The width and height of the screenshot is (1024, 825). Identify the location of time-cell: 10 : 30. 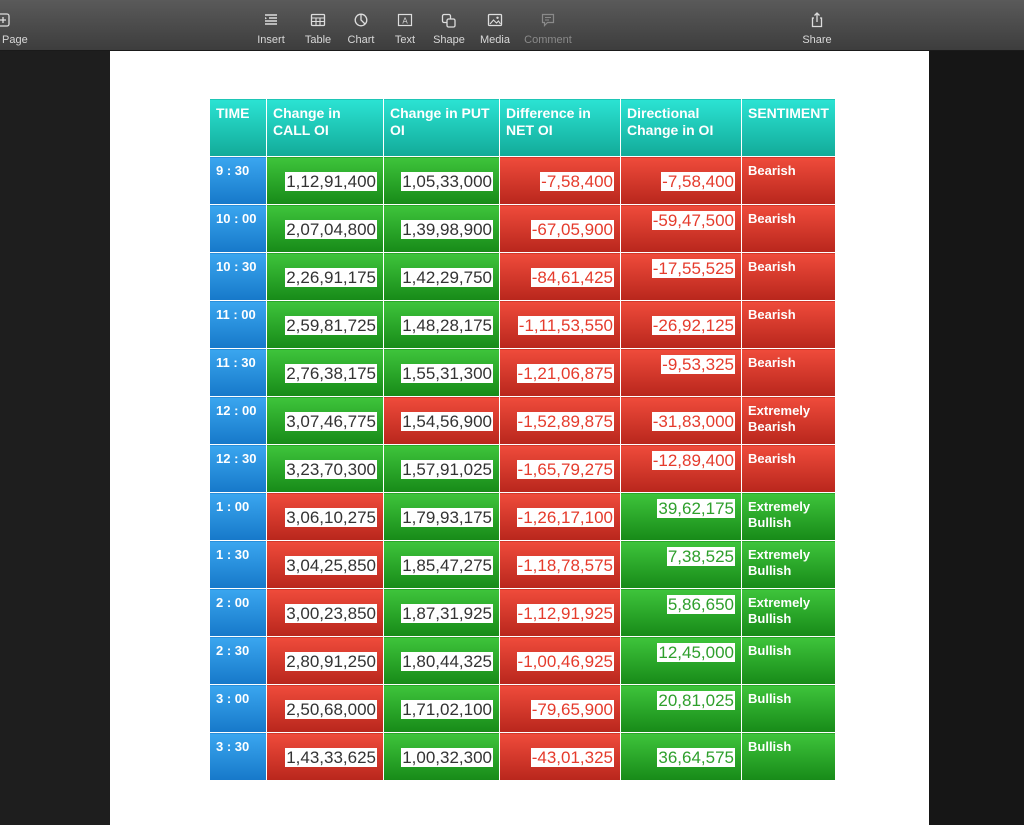
(238, 276).